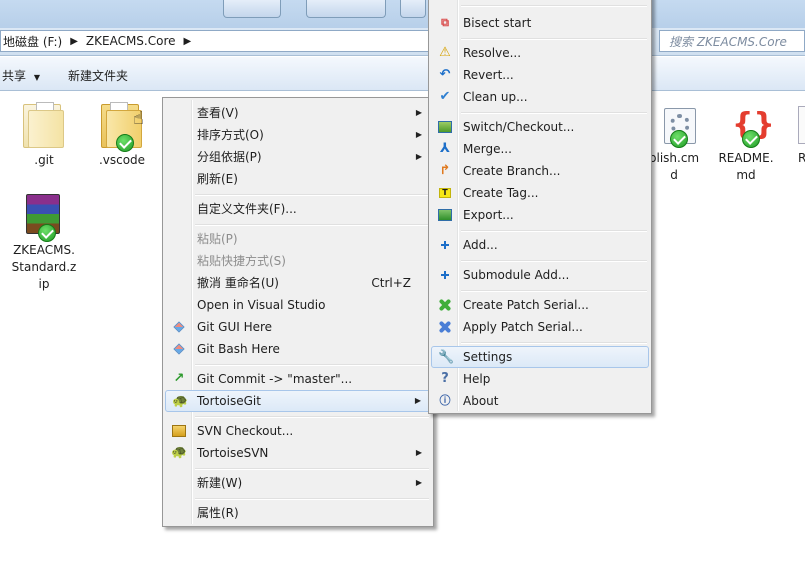  I want to click on breadcrumb-drive: 地磁盘 (F:), so click(32, 41).